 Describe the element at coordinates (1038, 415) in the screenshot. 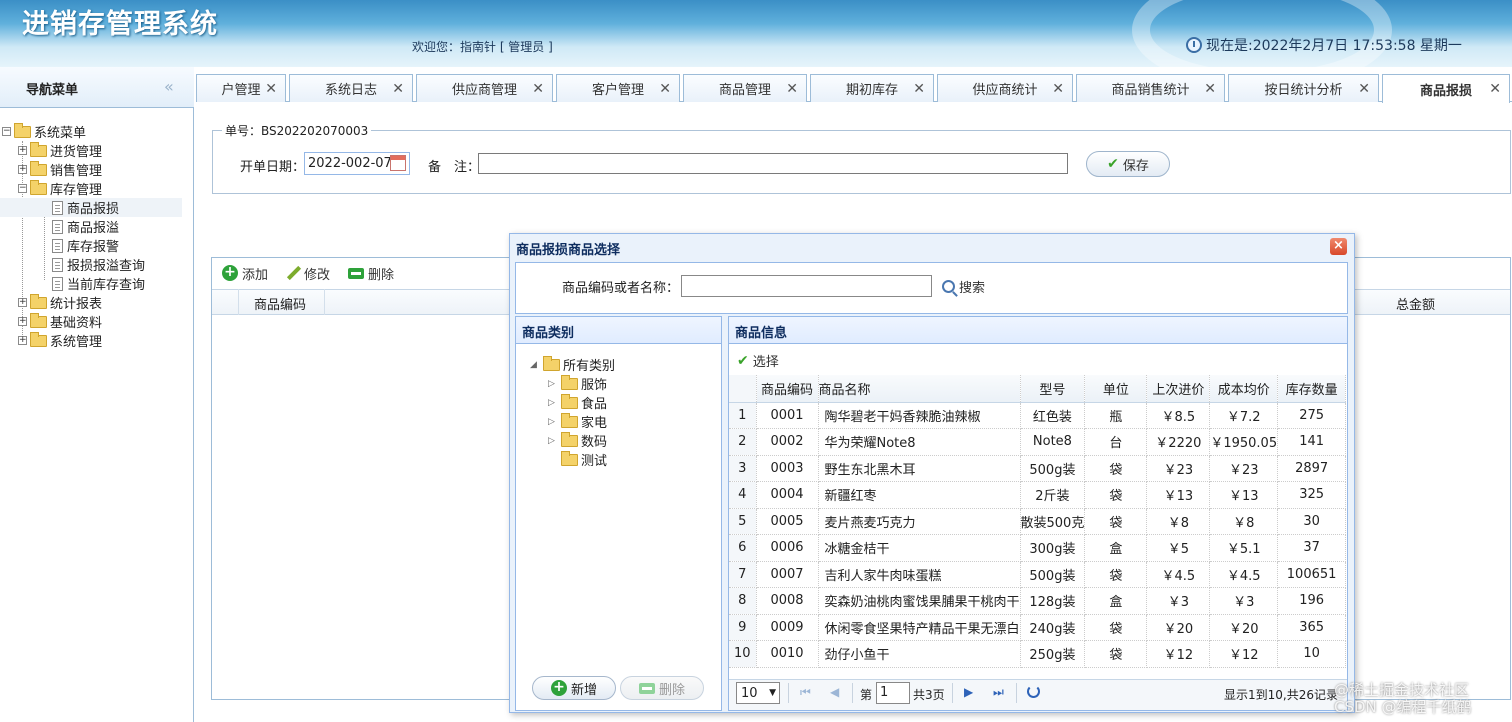

I see `table-row: 1 0001 陶华碧老干妈香辣脆油辣椒 红色装瓶 ￥8.5 ￥7.2 275` at that location.